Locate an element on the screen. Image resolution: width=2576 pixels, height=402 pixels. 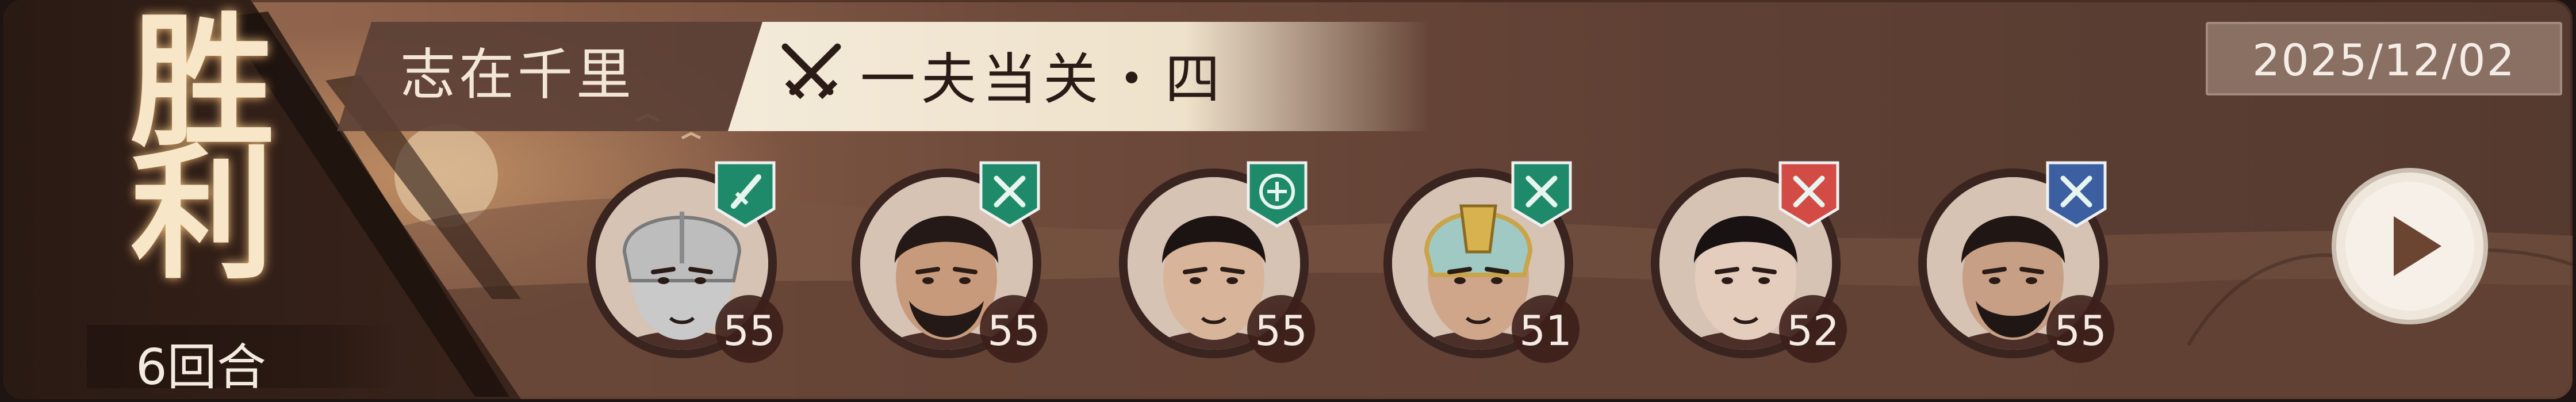
shield-plus-icon is located at coordinates (1277, 194).